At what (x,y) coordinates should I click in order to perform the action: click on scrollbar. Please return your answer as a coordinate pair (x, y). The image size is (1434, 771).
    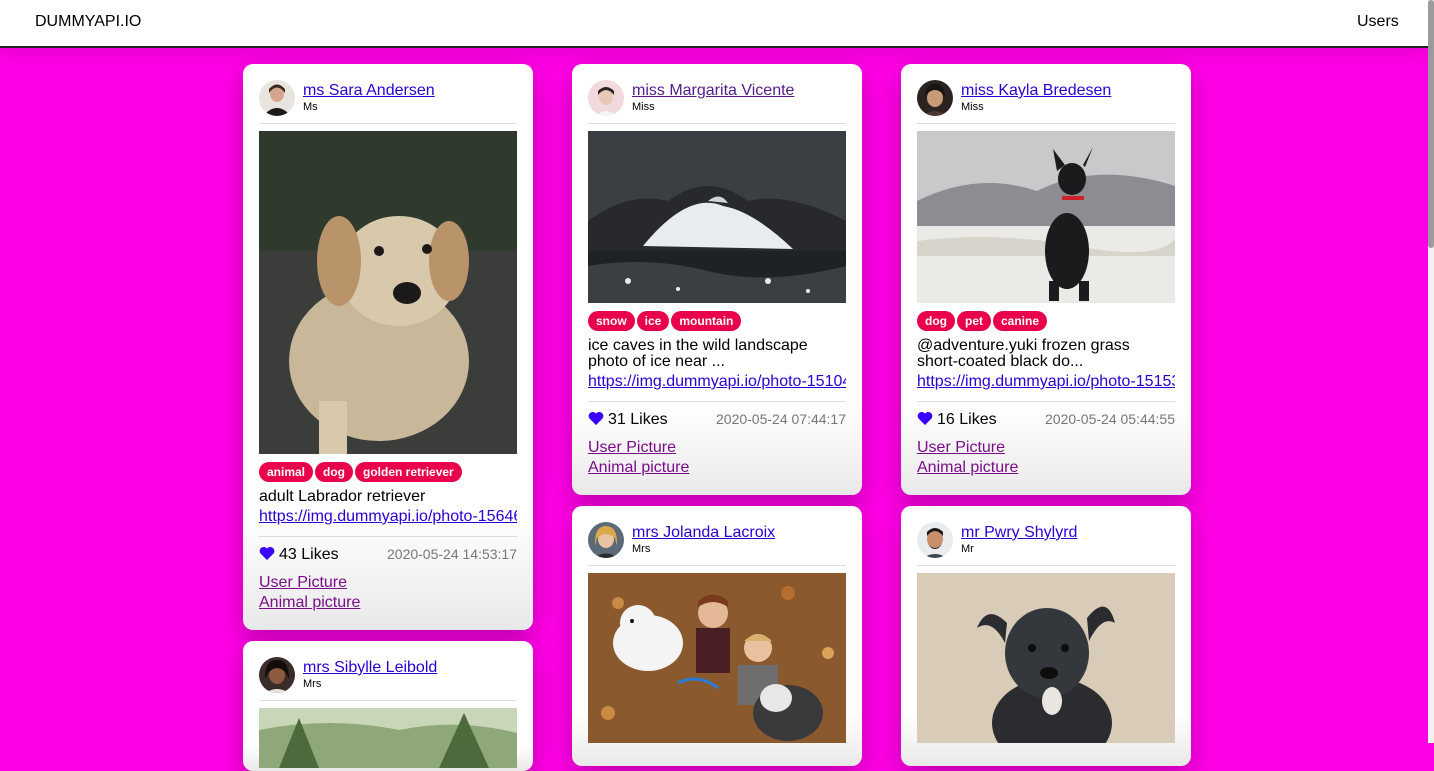
    Looking at the image, I should click on (1431, 371).